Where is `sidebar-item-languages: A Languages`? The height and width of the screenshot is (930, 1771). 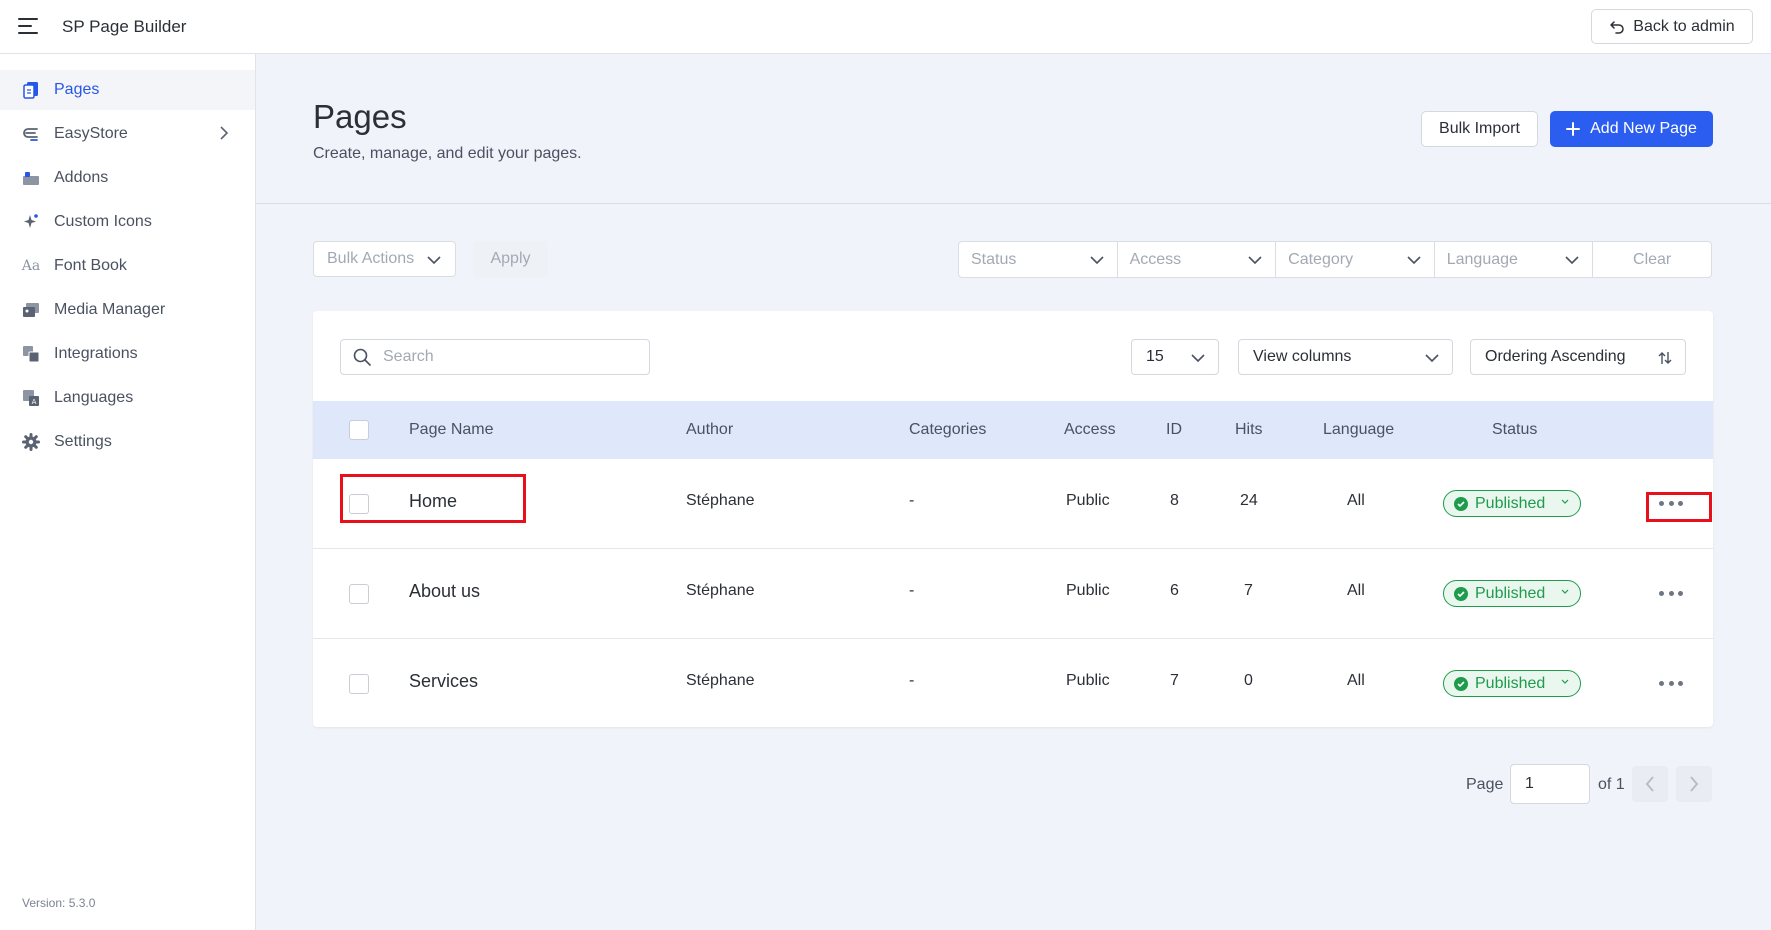 sidebar-item-languages: A Languages is located at coordinates (127, 398).